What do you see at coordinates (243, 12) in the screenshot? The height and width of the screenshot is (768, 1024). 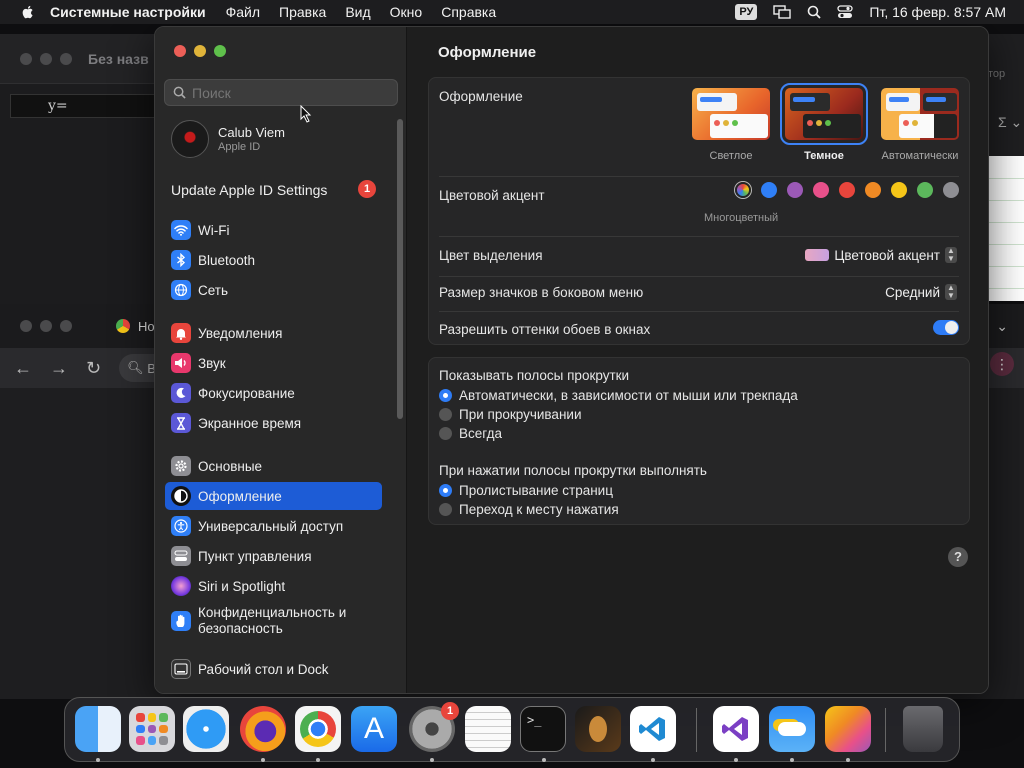 I see `menu-file: Файл` at bounding box center [243, 12].